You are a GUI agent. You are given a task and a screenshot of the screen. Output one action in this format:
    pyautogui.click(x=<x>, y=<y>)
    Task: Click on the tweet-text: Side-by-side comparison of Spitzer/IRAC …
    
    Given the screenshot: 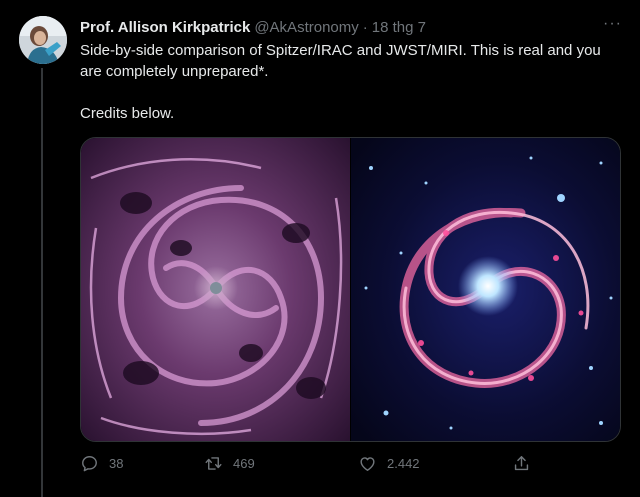 What is the action you would take?
    pyautogui.click(x=350, y=82)
    